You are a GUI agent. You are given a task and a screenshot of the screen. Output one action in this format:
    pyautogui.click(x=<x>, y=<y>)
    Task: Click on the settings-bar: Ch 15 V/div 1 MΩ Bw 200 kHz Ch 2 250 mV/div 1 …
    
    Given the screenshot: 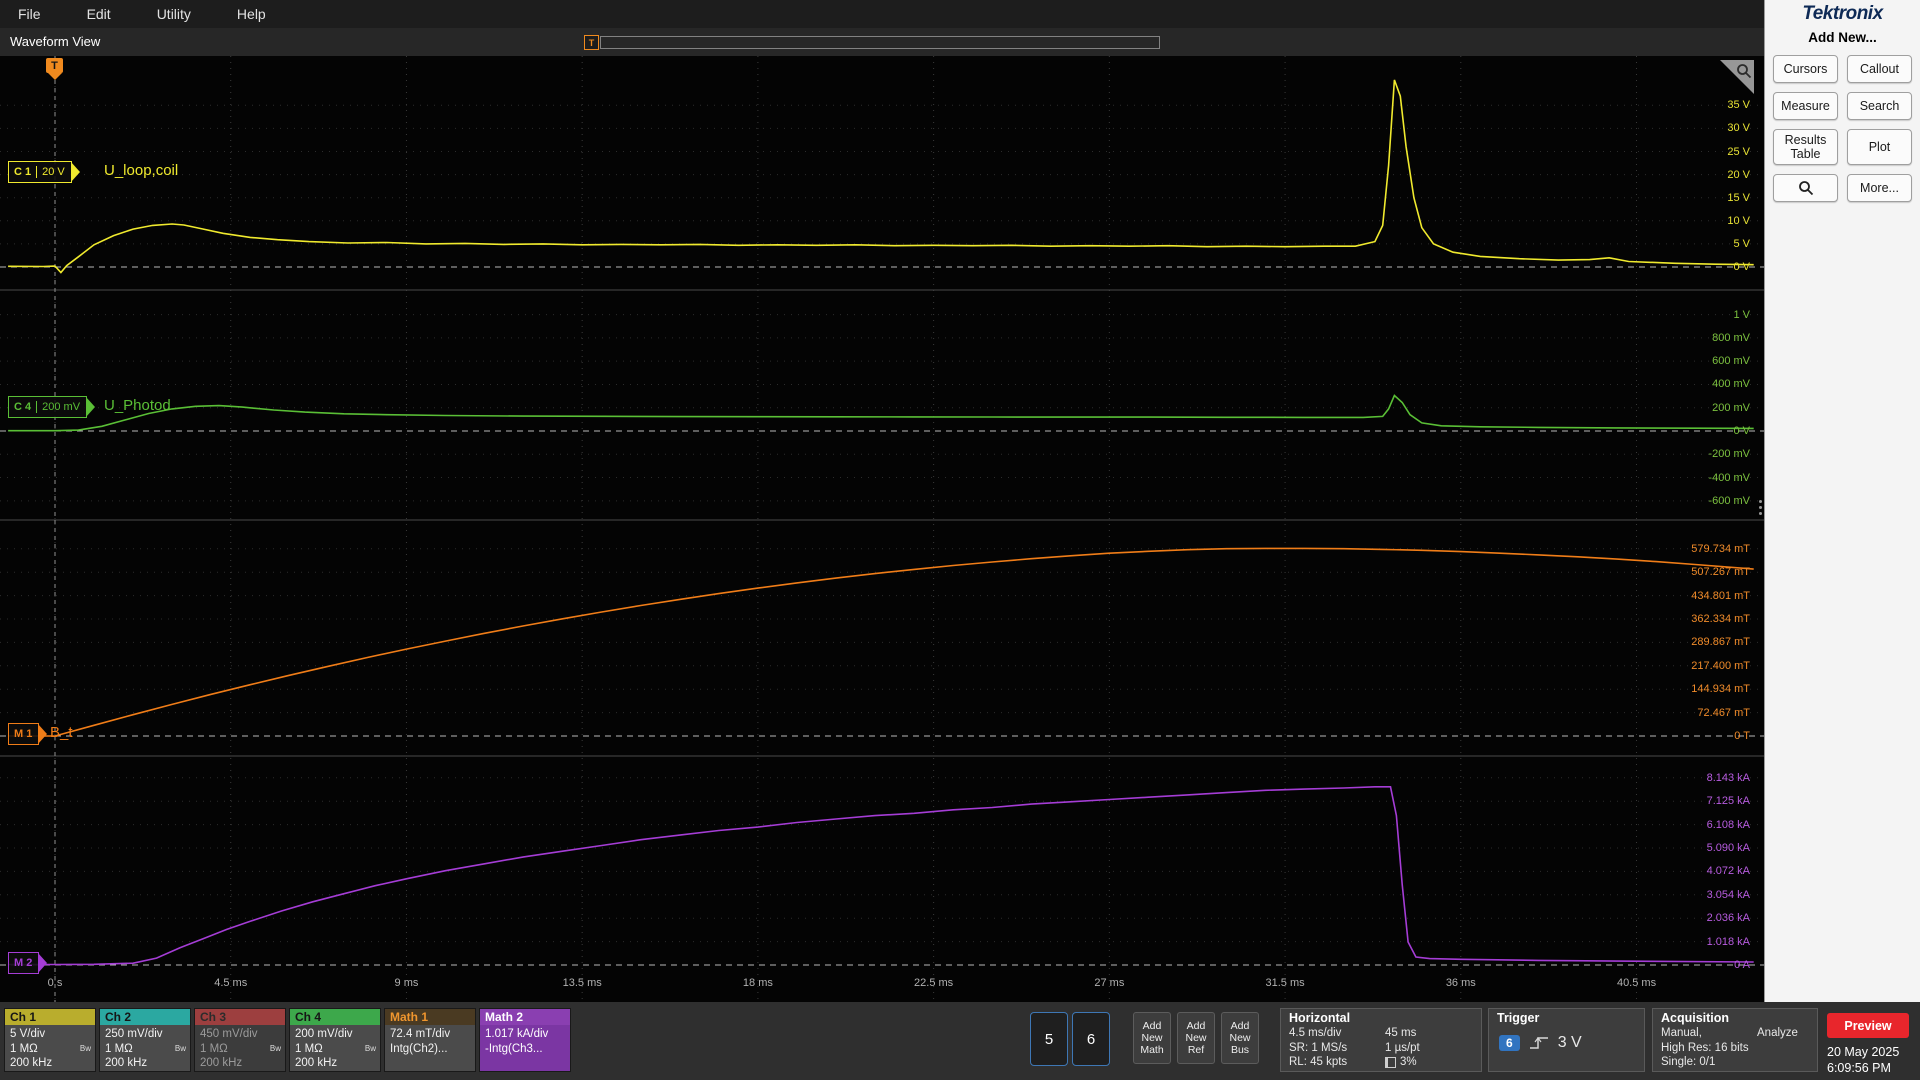 What is the action you would take?
    pyautogui.click(x=960, y=1041)
    